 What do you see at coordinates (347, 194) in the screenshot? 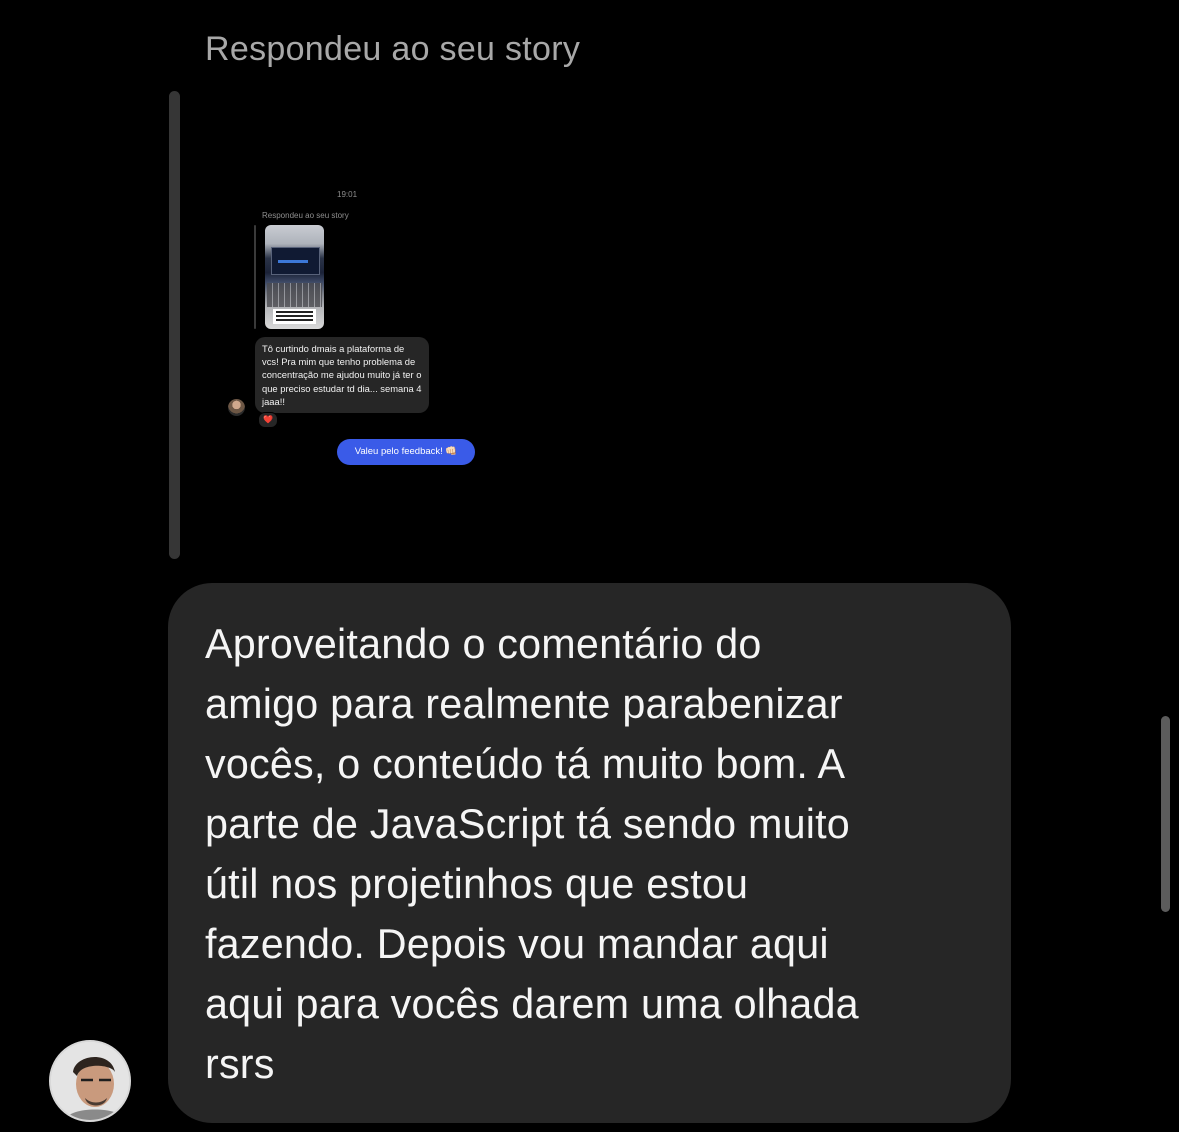
I see `preview-timestamp: 19:01` at bounding box center [347, 194].